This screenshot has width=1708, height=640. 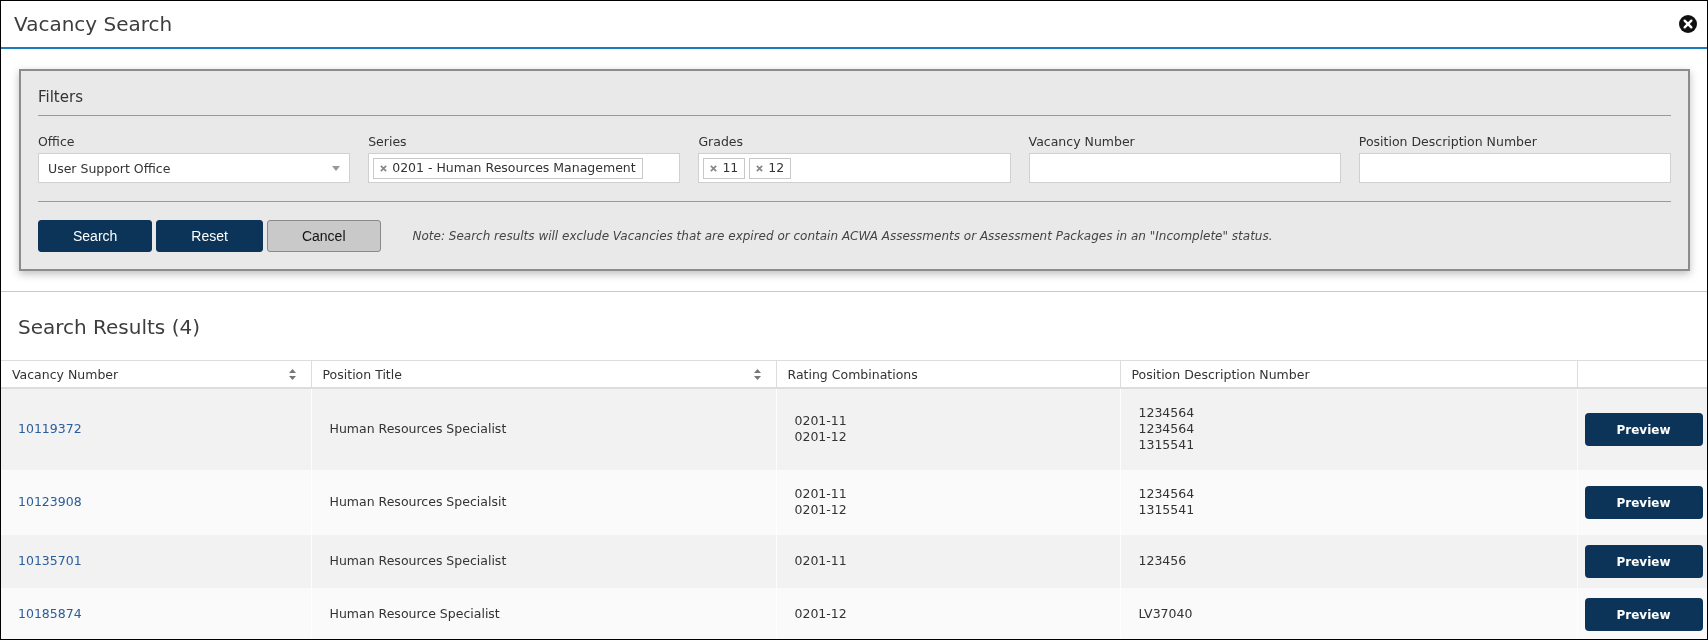 What do you see at coordinates (209, 236) in the screenshot?
I see `filter-button: Reset` at bounding box center [209, 236].